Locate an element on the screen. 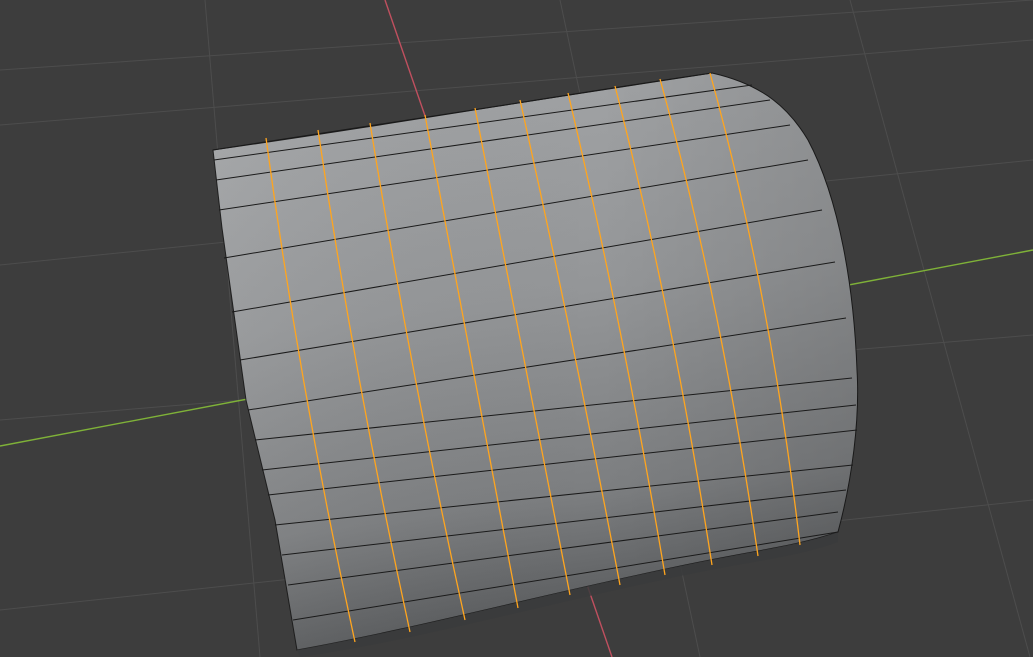 The width and height of the screenshot is (1033, 657). grid-line is located at coordinates (516, 35).